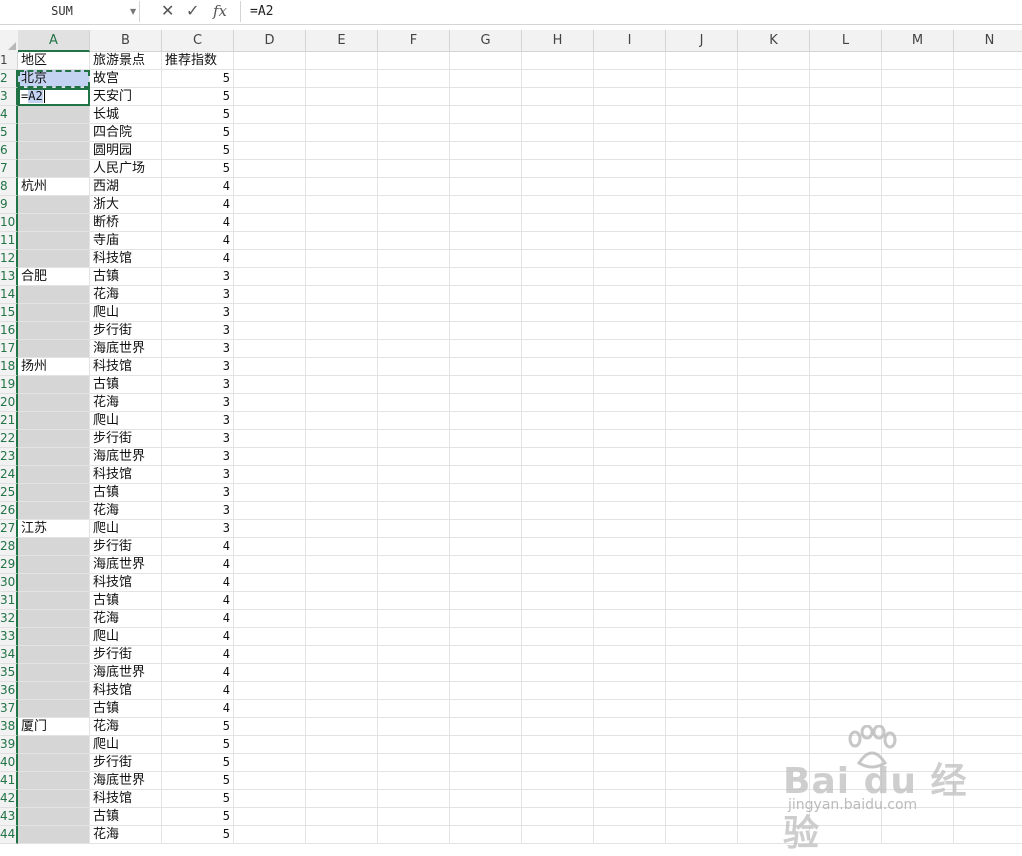  Describe the element at coordinates (9, 835) in the screenshot. I see `row-header: 44` at that location.